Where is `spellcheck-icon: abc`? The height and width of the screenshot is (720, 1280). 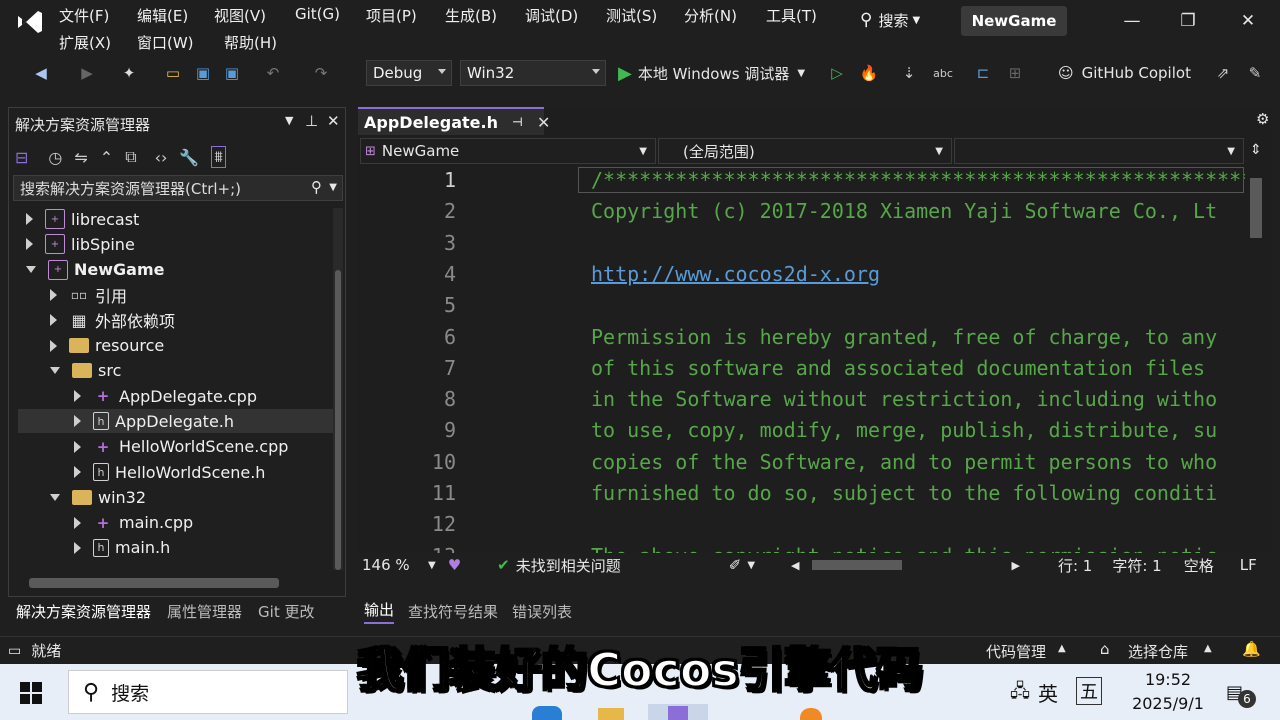 spellcheck-icon: abc is located at coordinates (943, 73).